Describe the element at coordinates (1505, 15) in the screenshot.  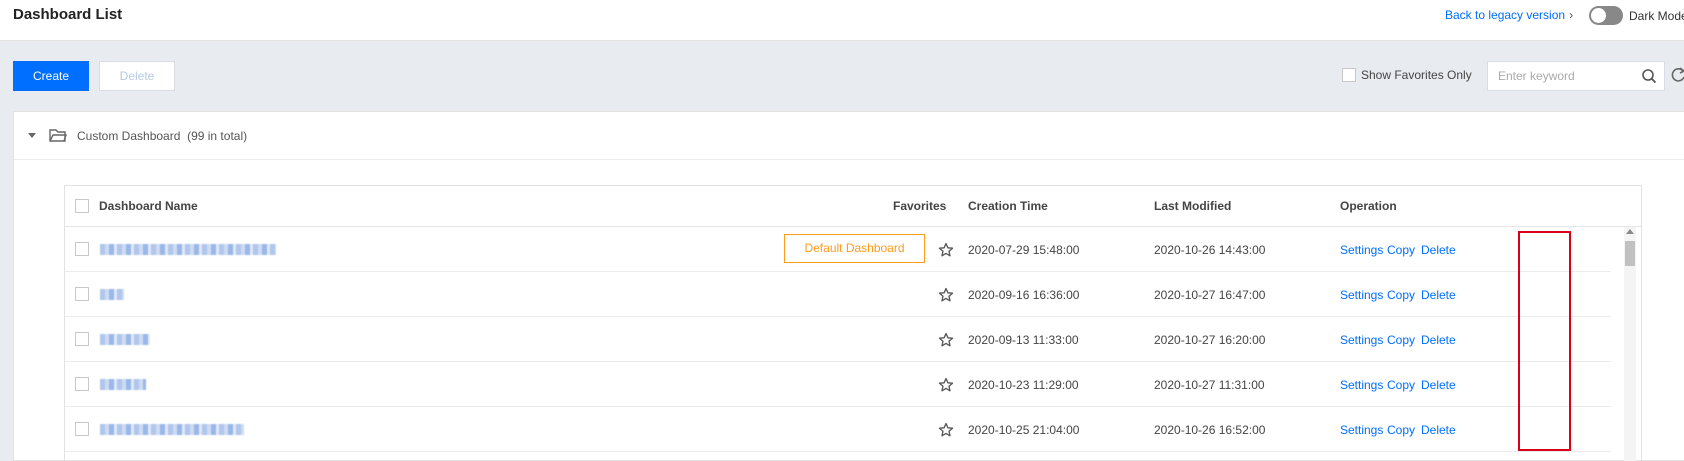
I see `legacy-link-label: Back to legacy version` at that location.